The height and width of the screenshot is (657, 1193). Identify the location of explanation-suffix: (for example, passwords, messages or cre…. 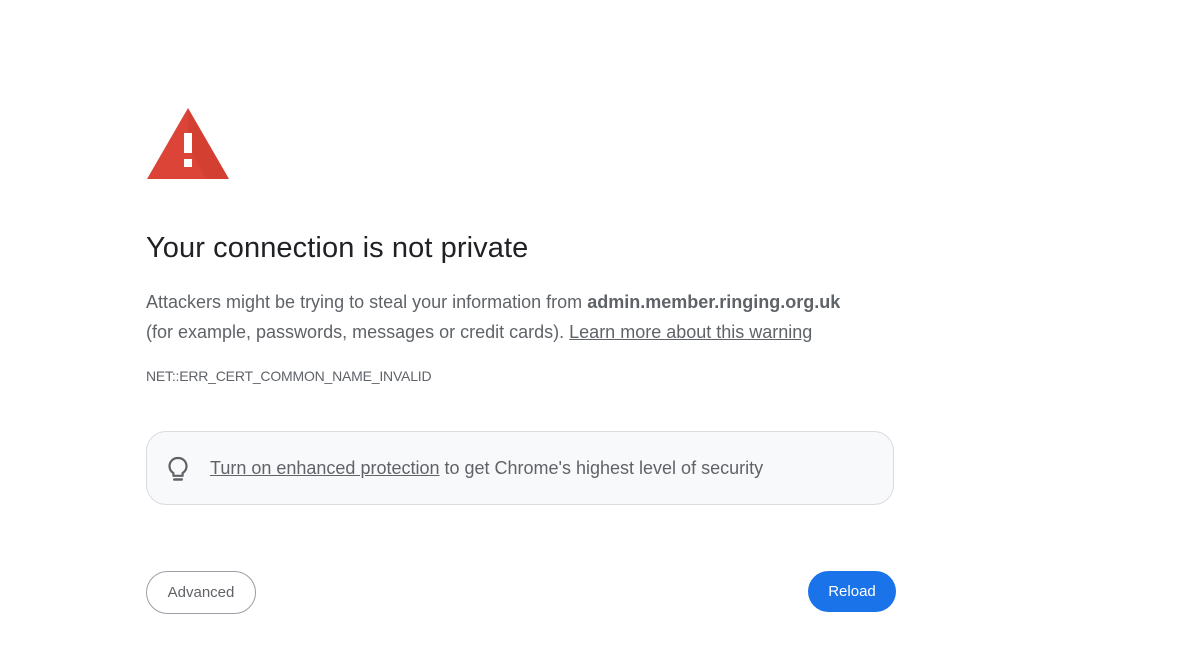
(358, 332).